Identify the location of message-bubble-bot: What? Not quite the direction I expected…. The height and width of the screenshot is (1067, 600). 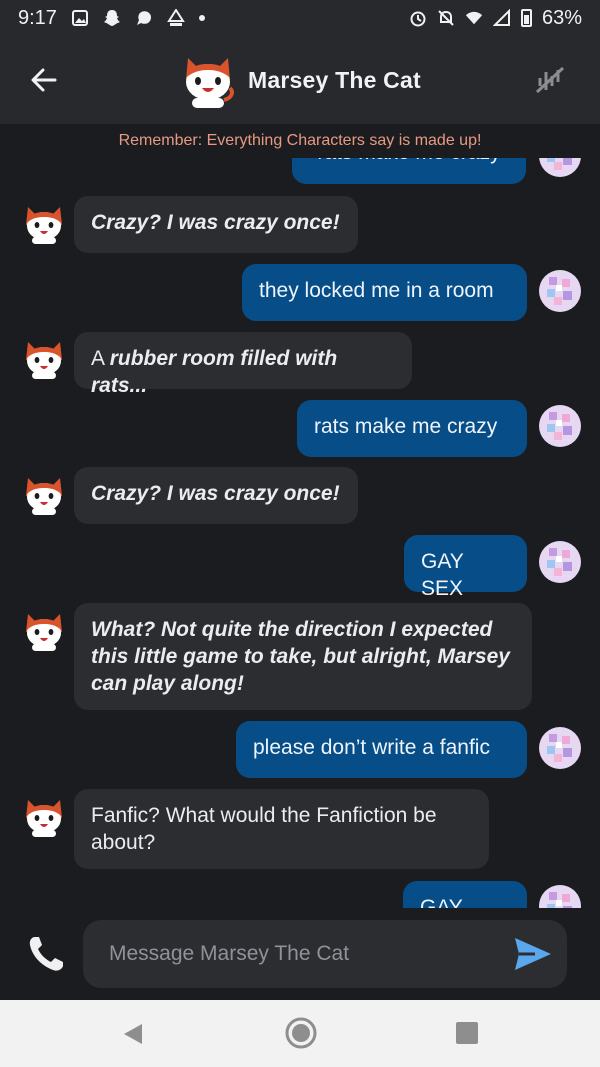
(303, 656).